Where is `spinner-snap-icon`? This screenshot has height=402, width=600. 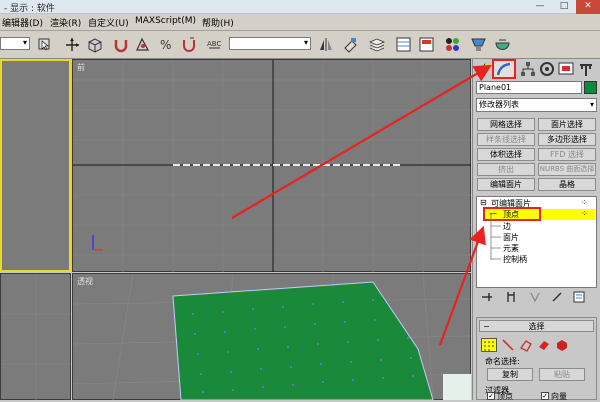 spinner-snap-icon is located at coordinates (188, 44).